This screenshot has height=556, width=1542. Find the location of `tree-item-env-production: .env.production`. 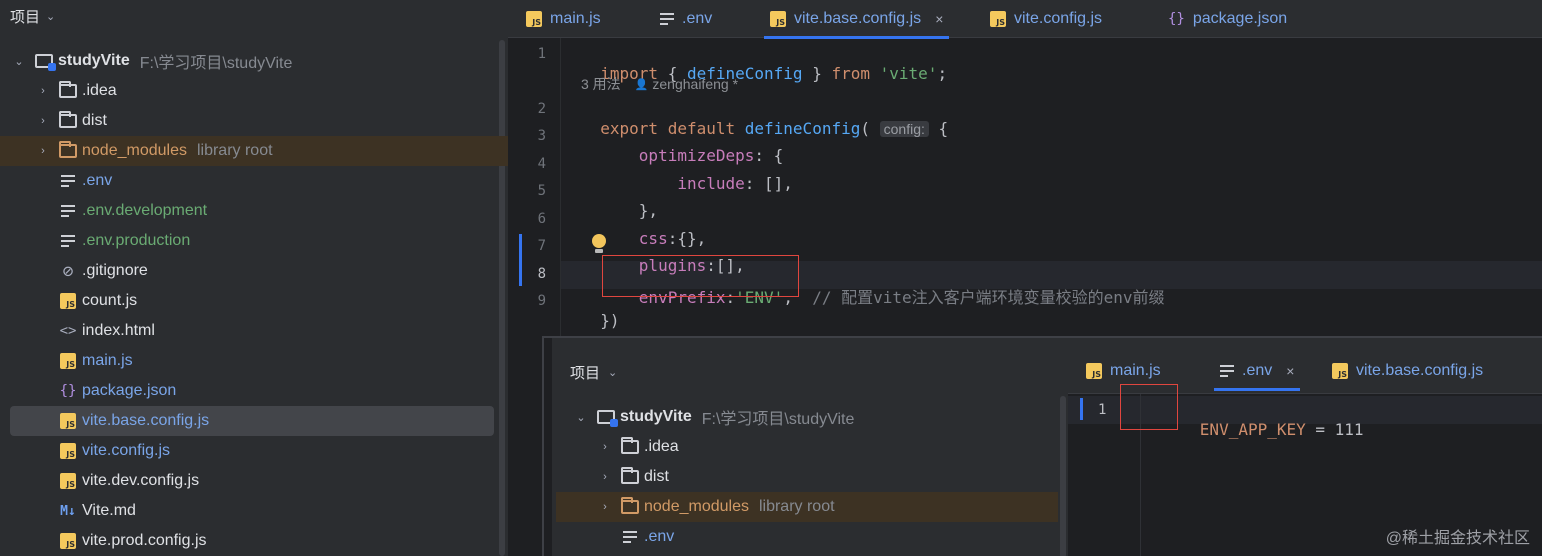

tree-item-env-production: .env.production is located at coordinates (124, 241).